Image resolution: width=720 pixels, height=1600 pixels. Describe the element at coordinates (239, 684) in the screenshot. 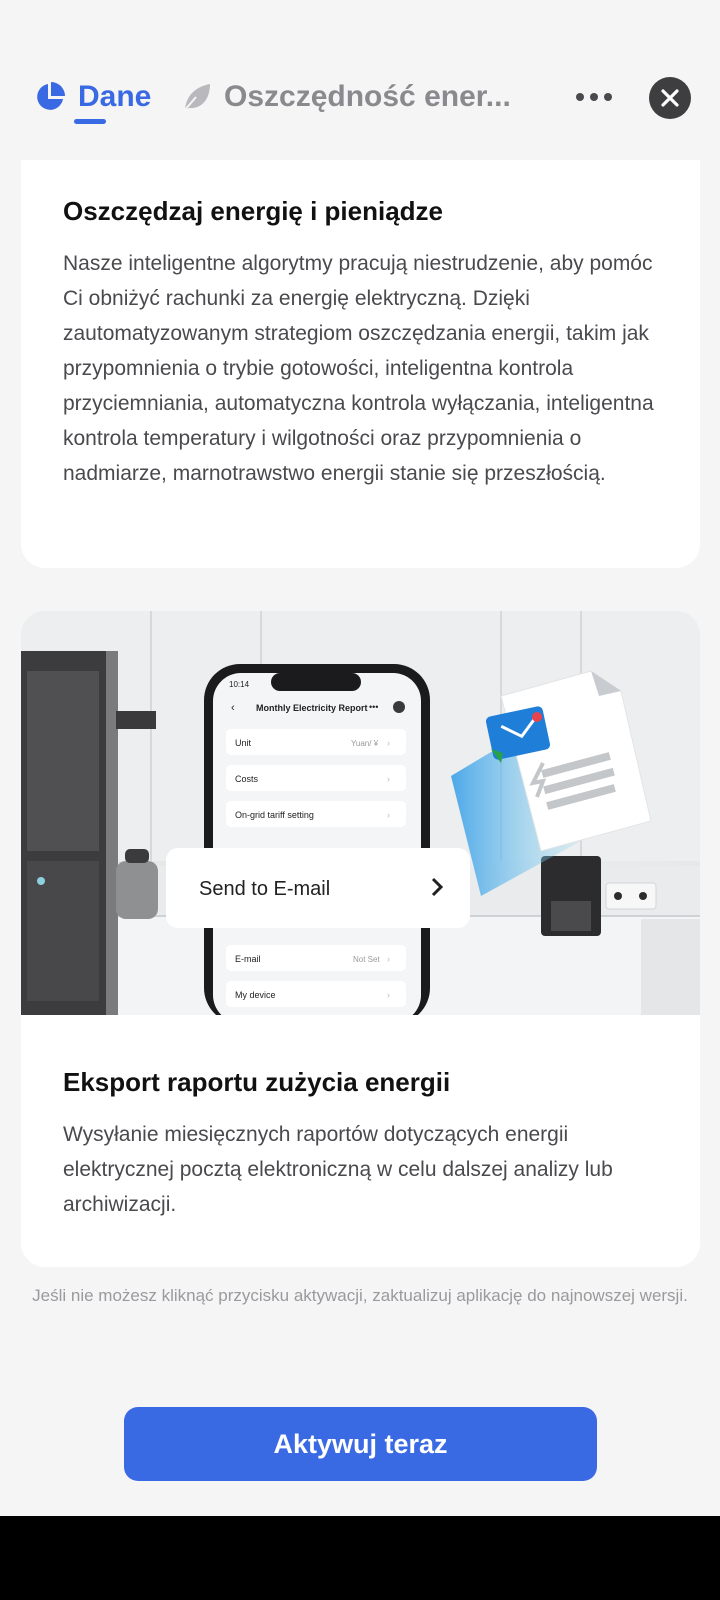

I see `phone-time: 10:14` at that location.